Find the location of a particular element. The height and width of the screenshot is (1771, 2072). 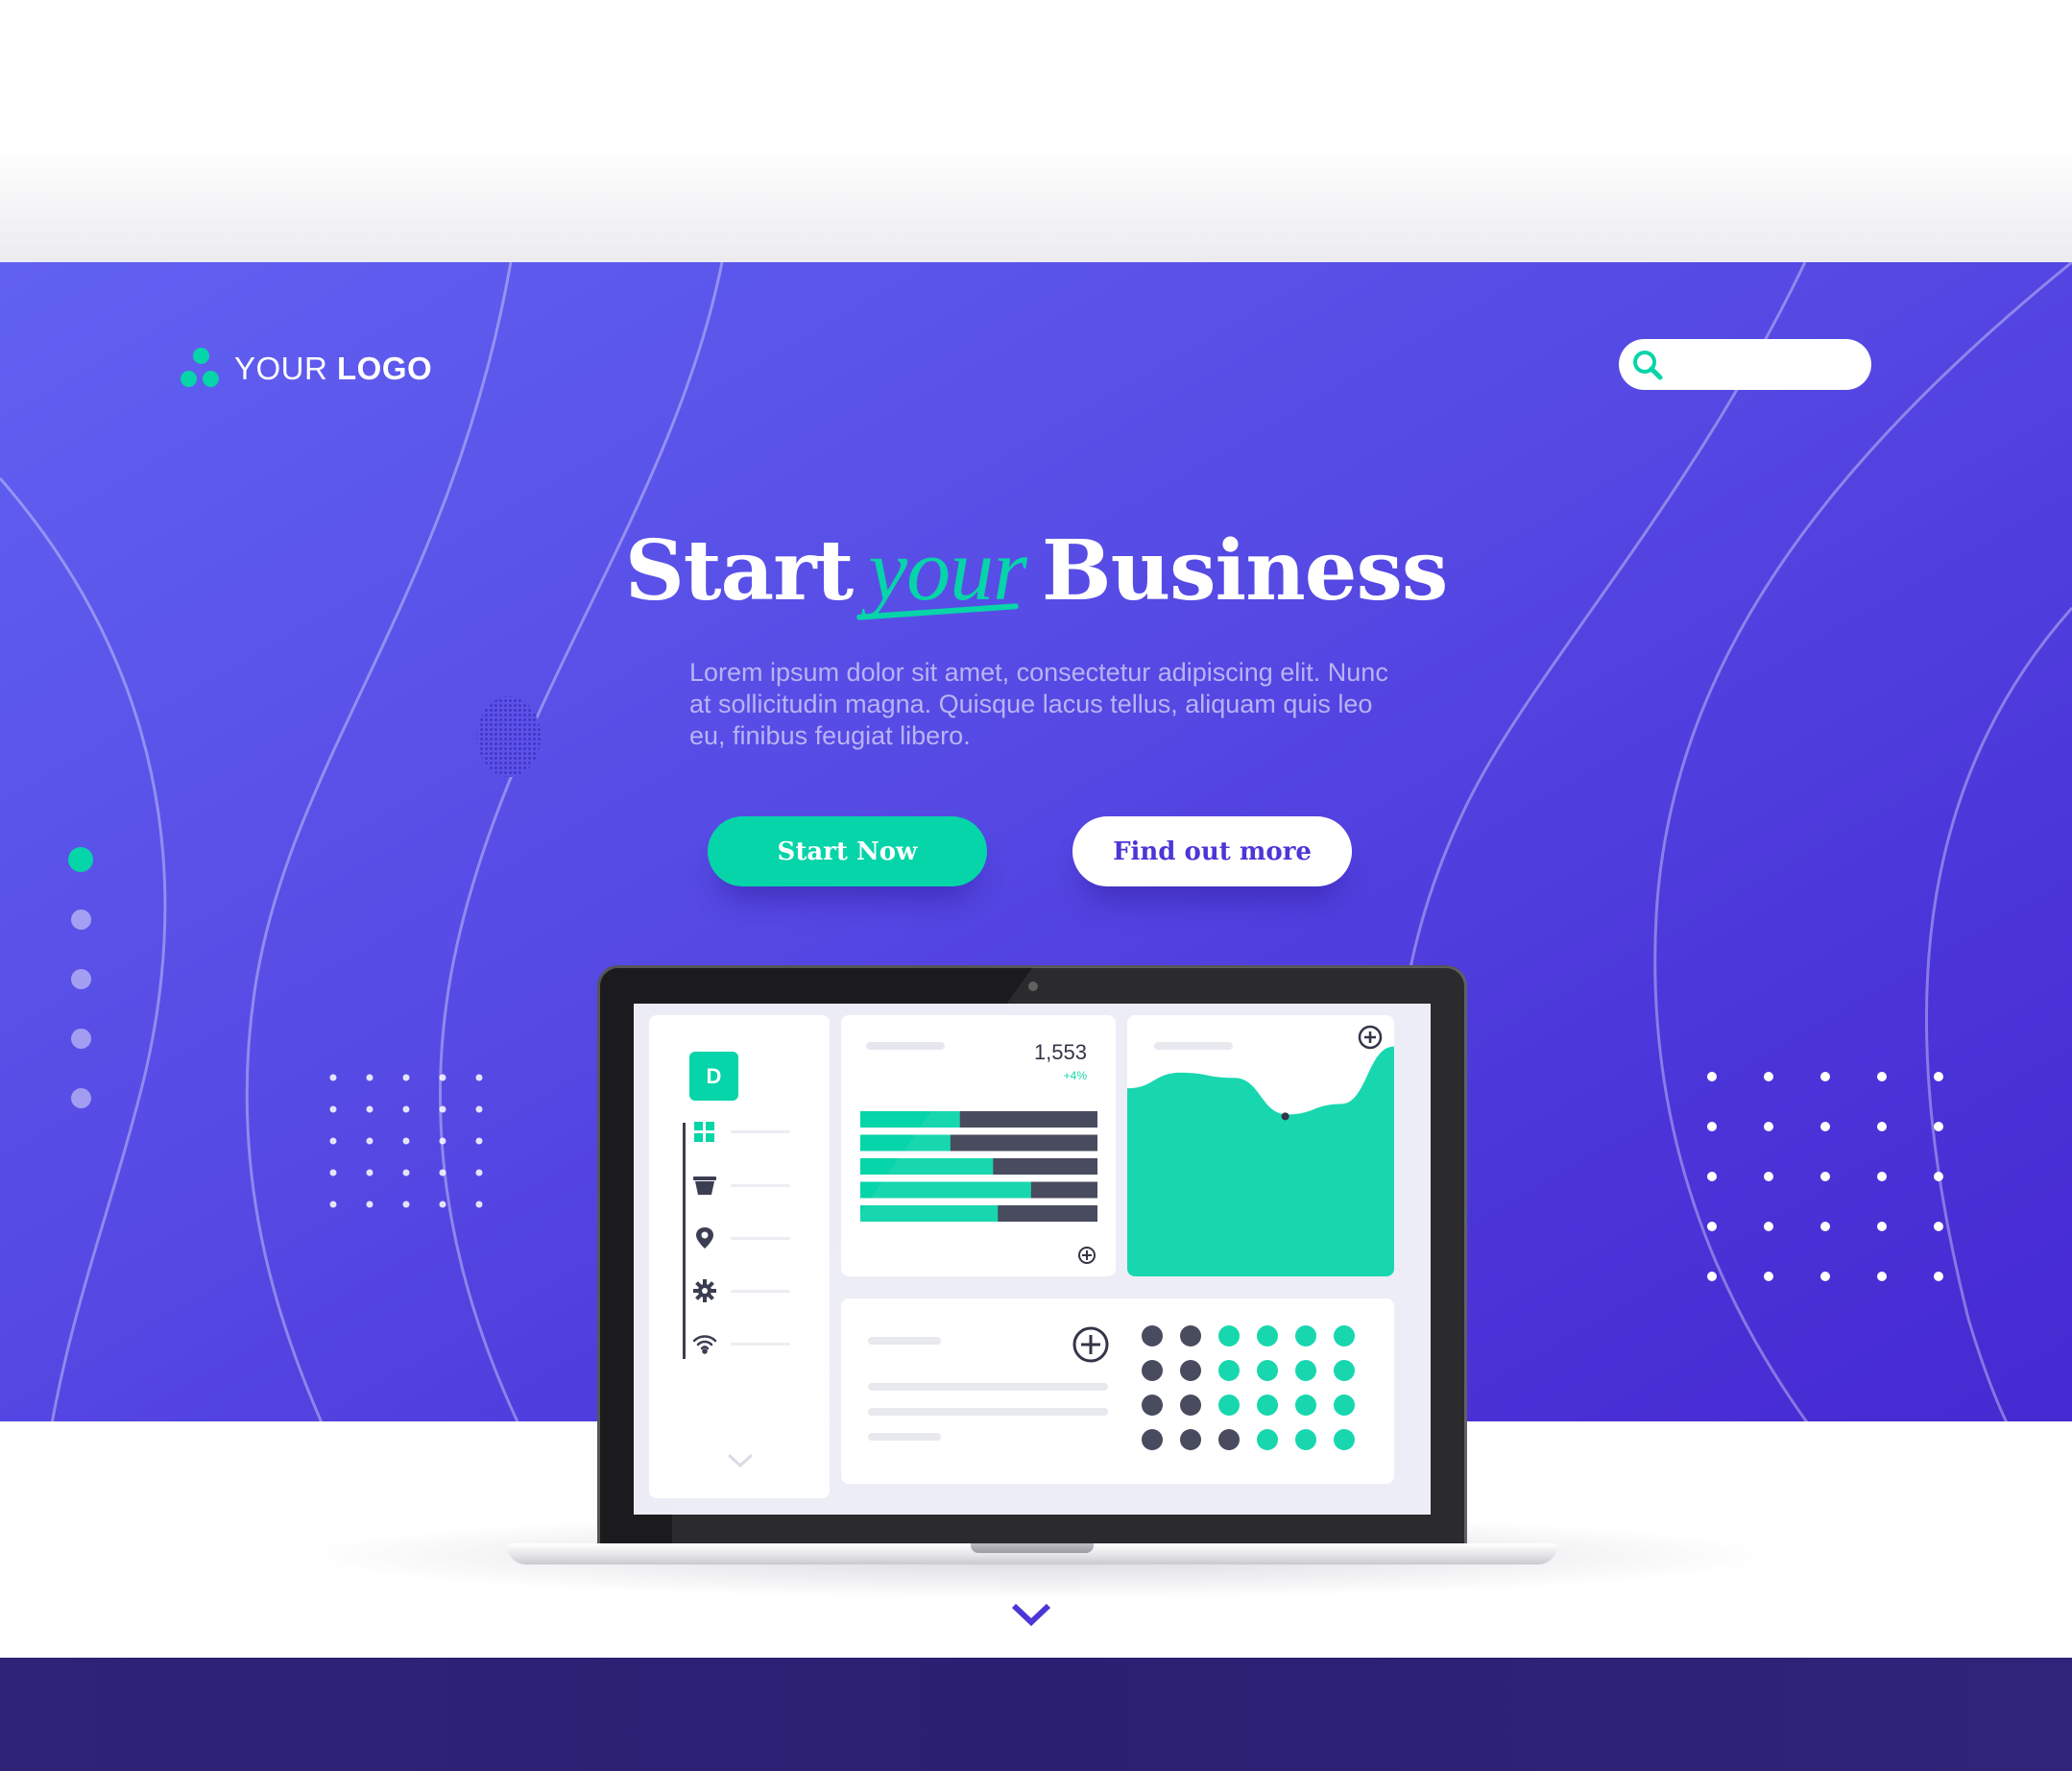

dot-pattern-right is located at coordinates (1825, 1177).